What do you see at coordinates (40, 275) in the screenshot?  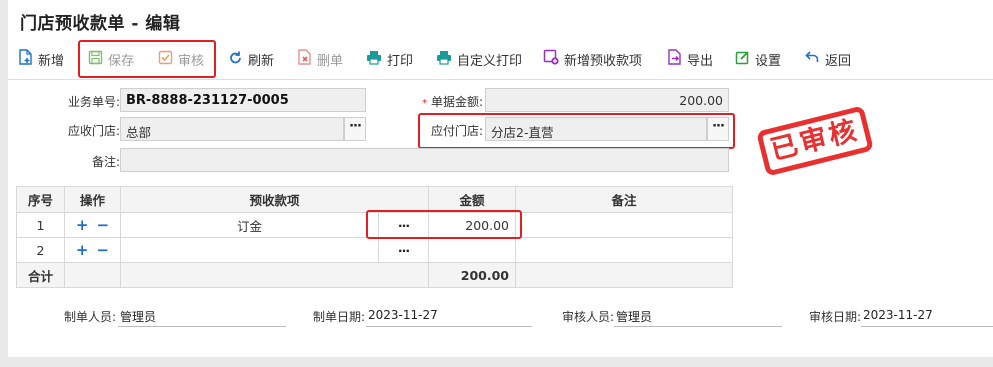 I see `total-label: 合计` at bounding box center [40, 275].